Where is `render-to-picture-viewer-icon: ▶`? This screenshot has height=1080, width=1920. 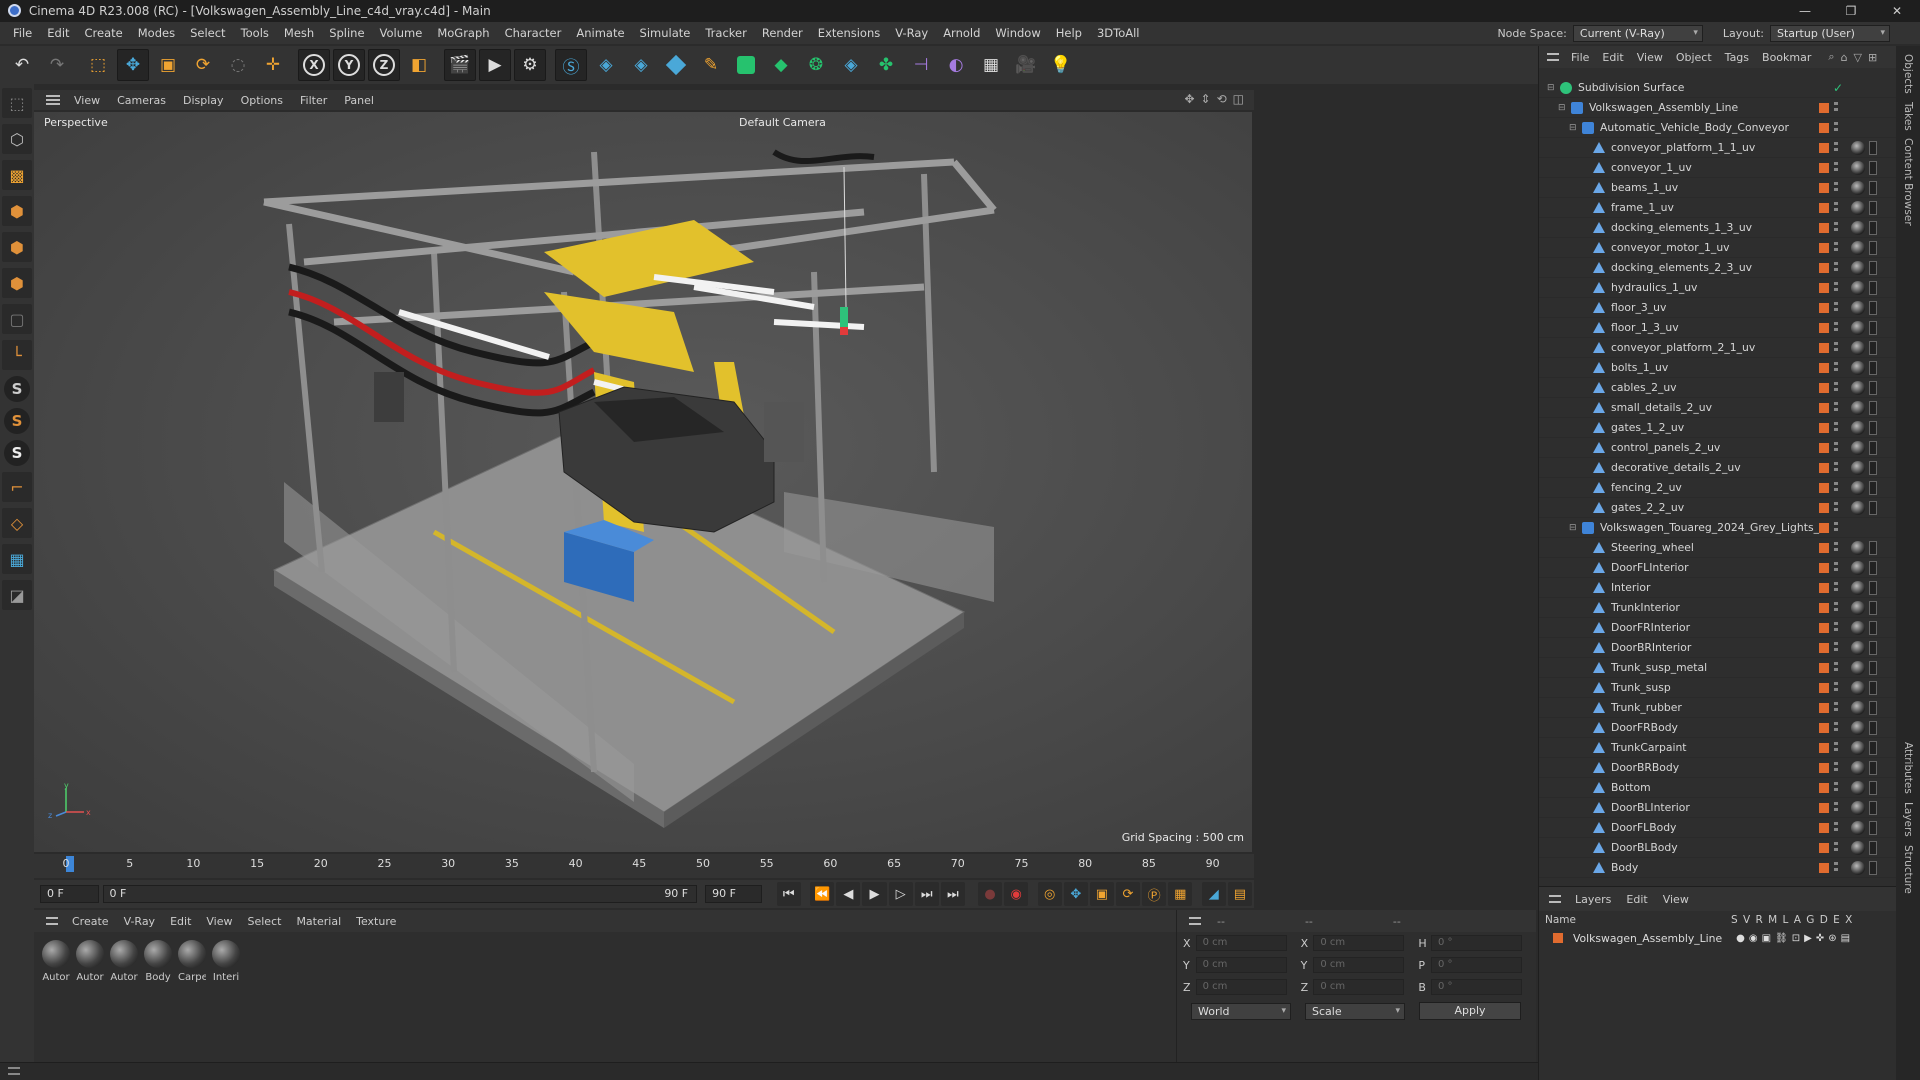 render-to-picture-viewer-icon: ▶ is located at coordinates (495, 65).